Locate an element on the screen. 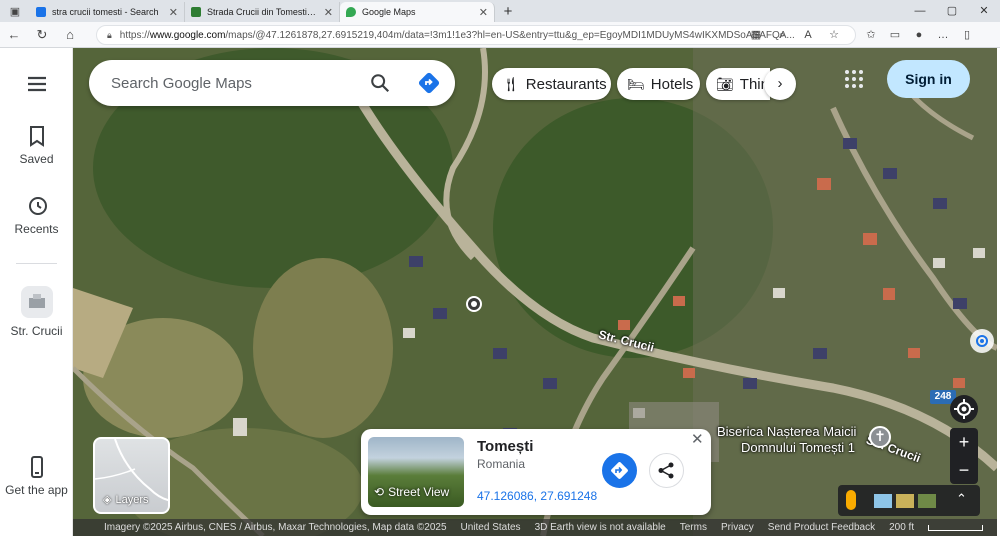 The height and width of the screenshot is (536, 1000). refresh-icon: ↻ is located at coordinates (42, 35).